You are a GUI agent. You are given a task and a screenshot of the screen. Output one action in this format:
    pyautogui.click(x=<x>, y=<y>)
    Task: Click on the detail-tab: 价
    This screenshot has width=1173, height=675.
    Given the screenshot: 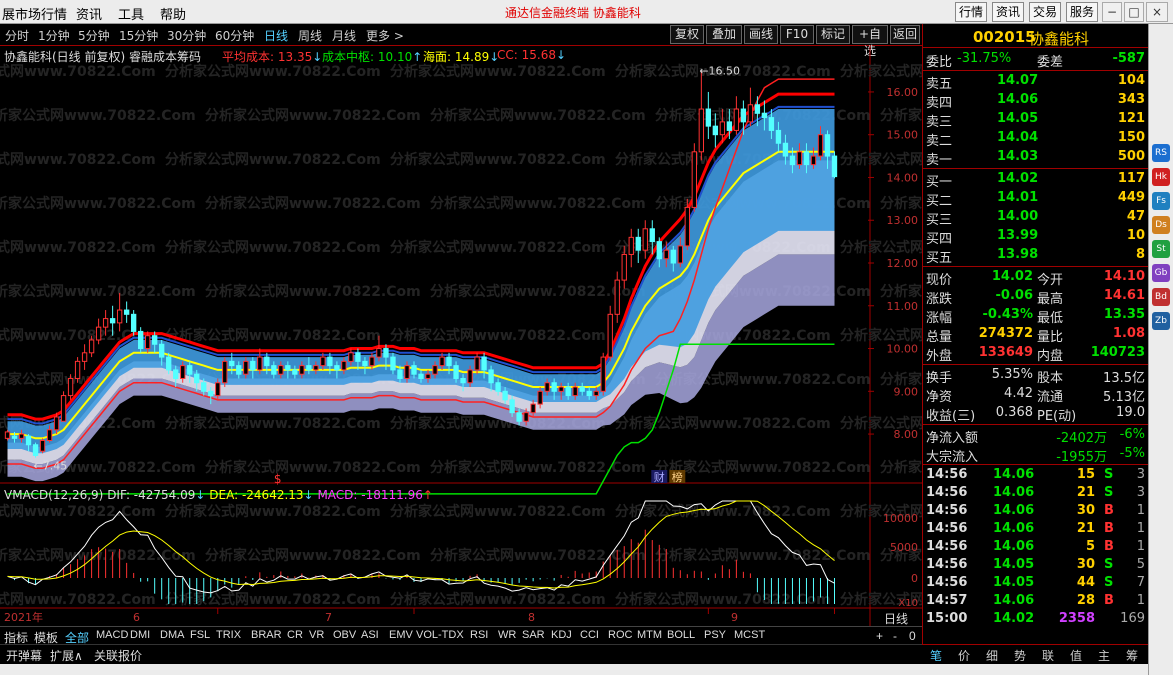 What is the action you would take?
    pyautogui.click(x=964, y=655)
    